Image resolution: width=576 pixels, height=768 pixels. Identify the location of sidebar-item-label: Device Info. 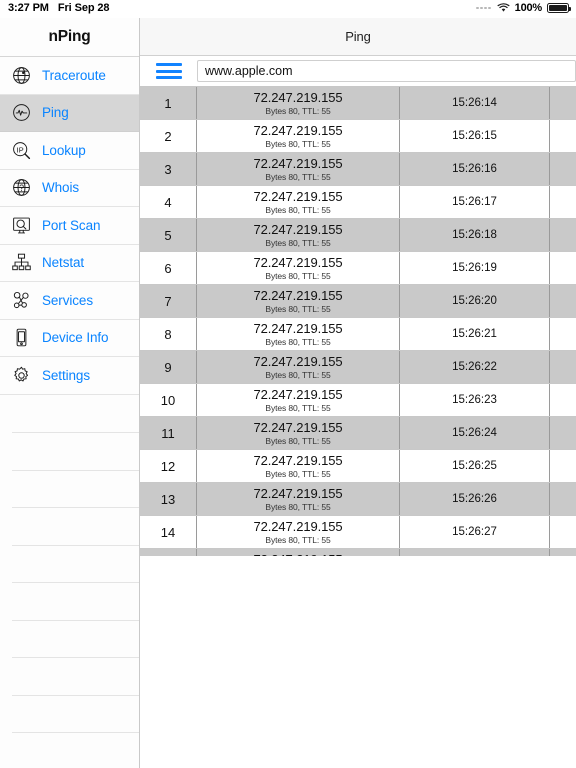
(75, 338).